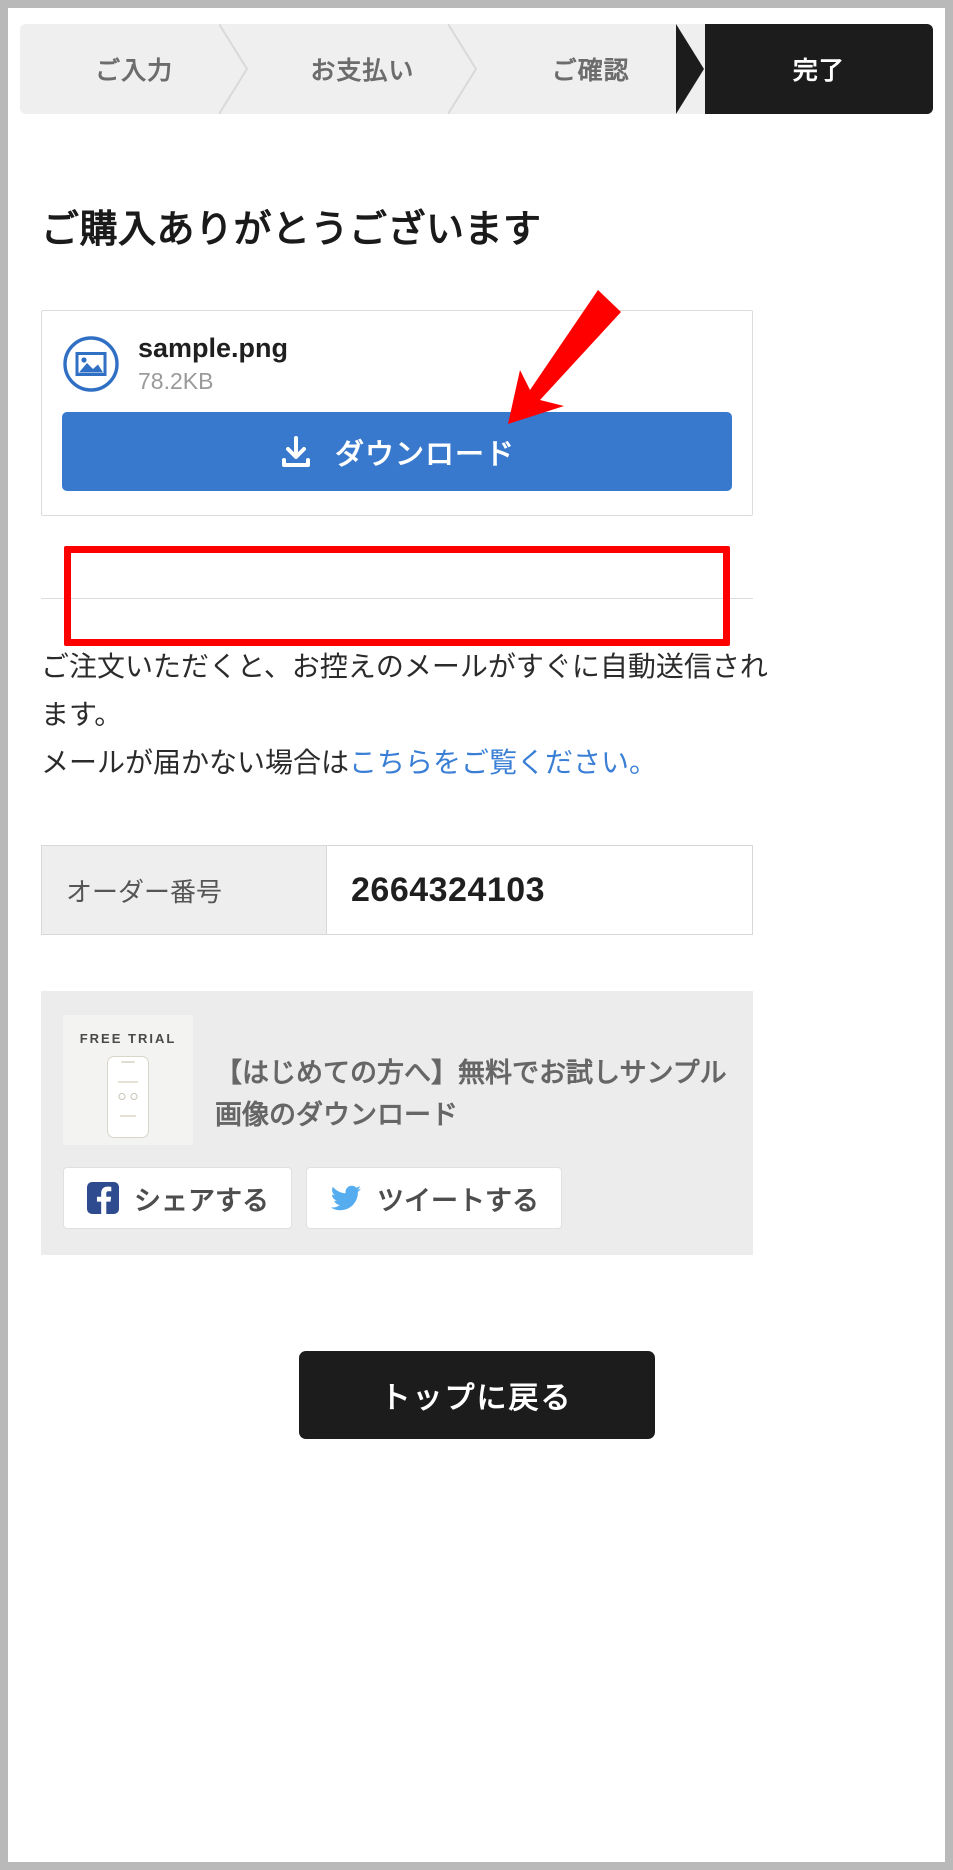  What do you see at coordinates (291, 230) in the screenshot?
I see `page-title: ご購入ありがとうございます` at bounding box center [291, 230].